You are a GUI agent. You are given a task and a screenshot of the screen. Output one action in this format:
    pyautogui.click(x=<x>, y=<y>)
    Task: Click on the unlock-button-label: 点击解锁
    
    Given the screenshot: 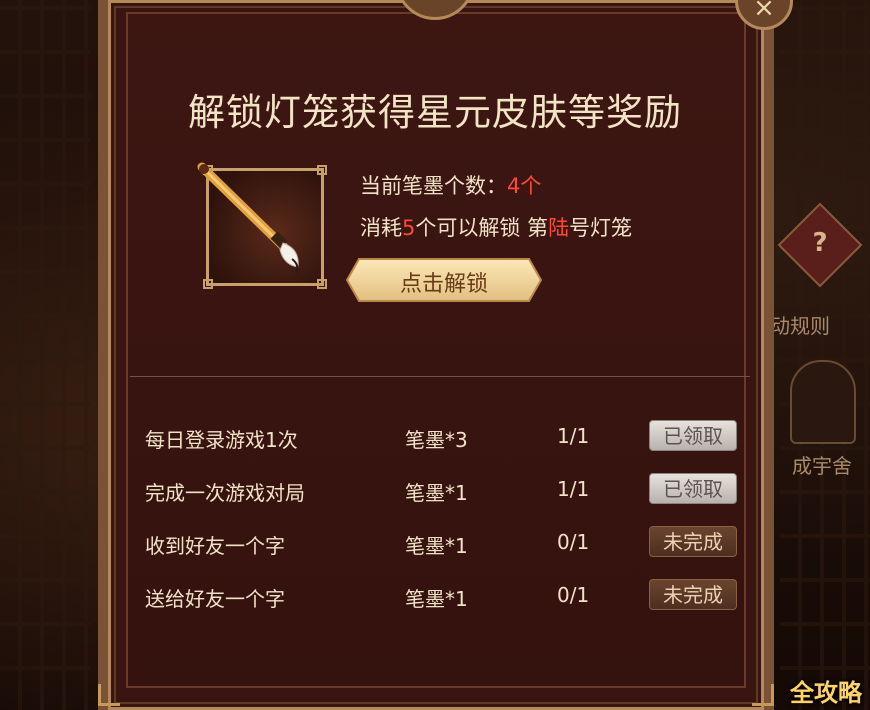 What is the action you would take?
    pyautogui.click(x=443, y=284)
    